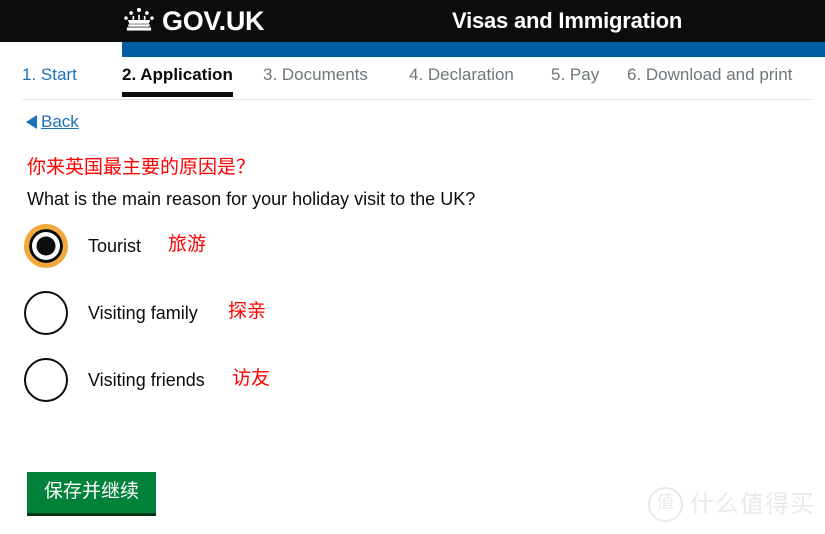 The width and height of the screenshot is (825, 534). I want to click on step-active-underline, so click(177, 94).